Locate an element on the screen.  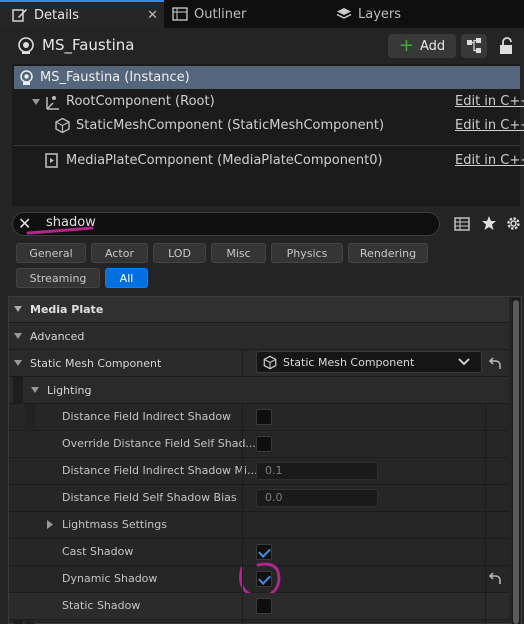
category-static-mesh-label: Static Mesh Component is located at coordinates (96, 363).